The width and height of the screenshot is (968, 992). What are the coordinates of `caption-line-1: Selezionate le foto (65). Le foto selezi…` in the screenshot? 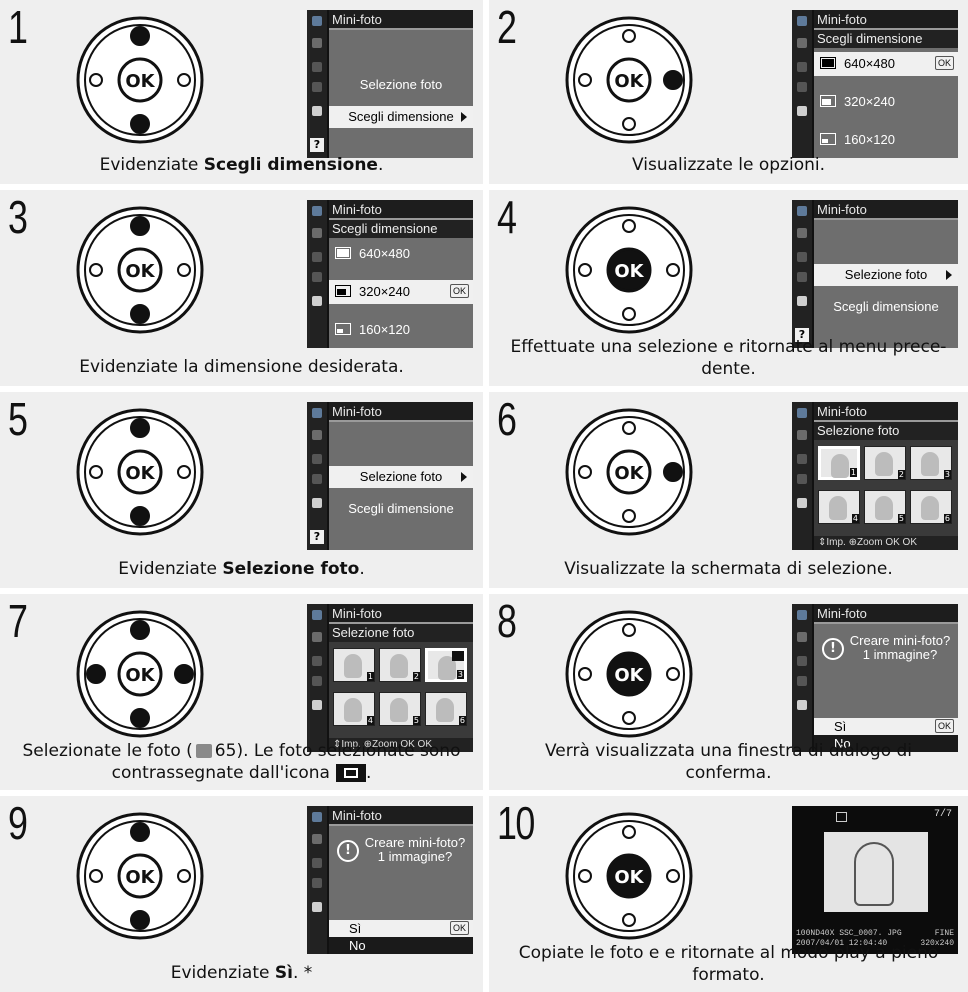 It's located at (241, 751).